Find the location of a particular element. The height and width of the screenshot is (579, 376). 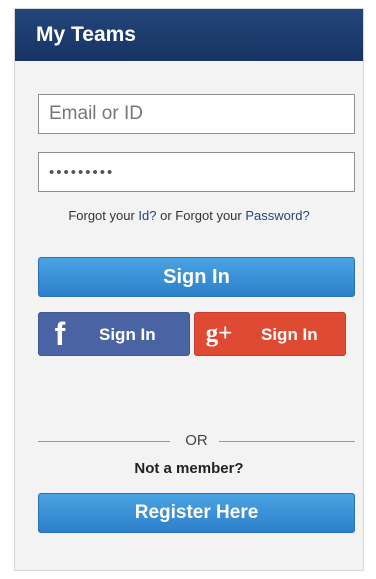

forgot-id-link: Id? is located at coordinates (147, 215).